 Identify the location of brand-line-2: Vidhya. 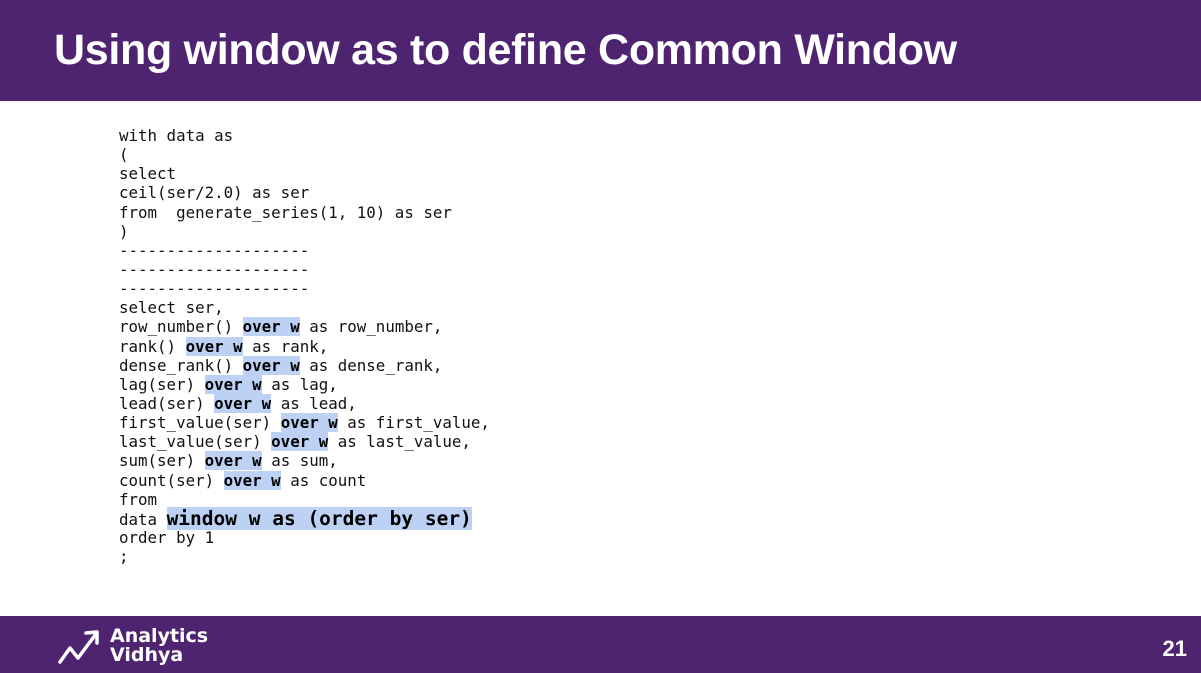
(147, 655).